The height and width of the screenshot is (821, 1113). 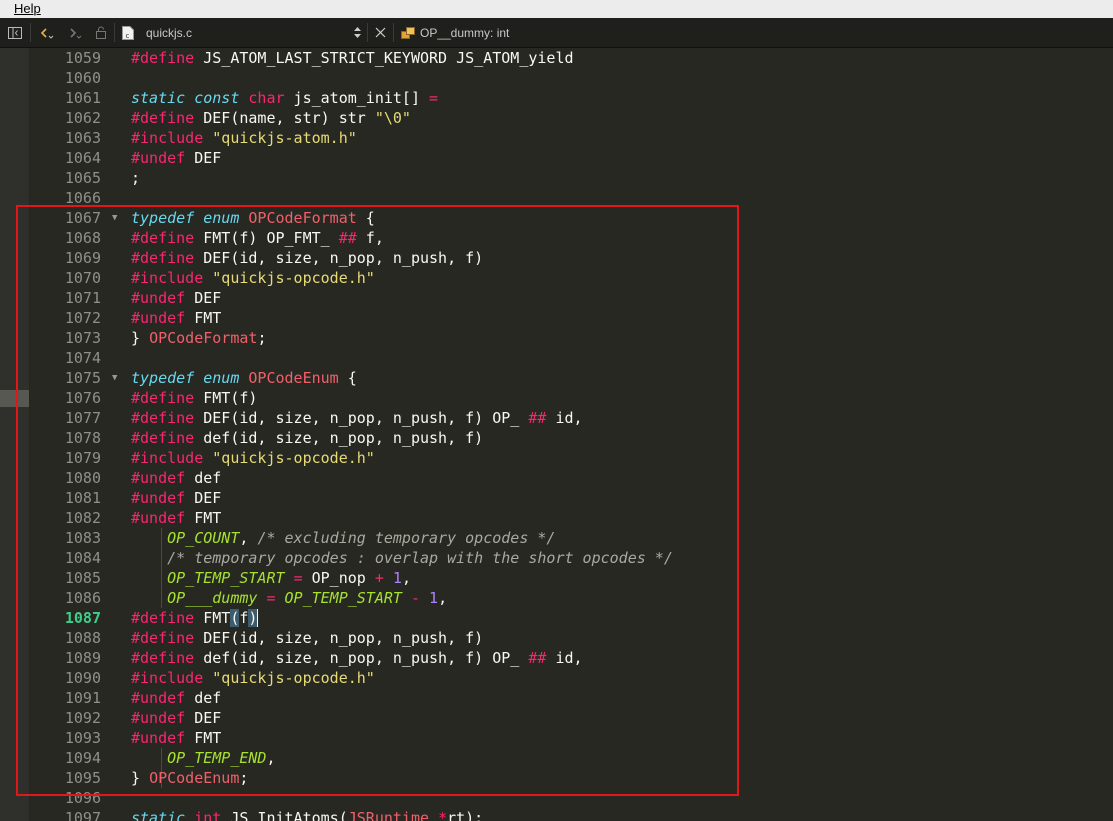 I want to click on code-line: 1095} OPCodeEnum;, so click(x=571, y=778).